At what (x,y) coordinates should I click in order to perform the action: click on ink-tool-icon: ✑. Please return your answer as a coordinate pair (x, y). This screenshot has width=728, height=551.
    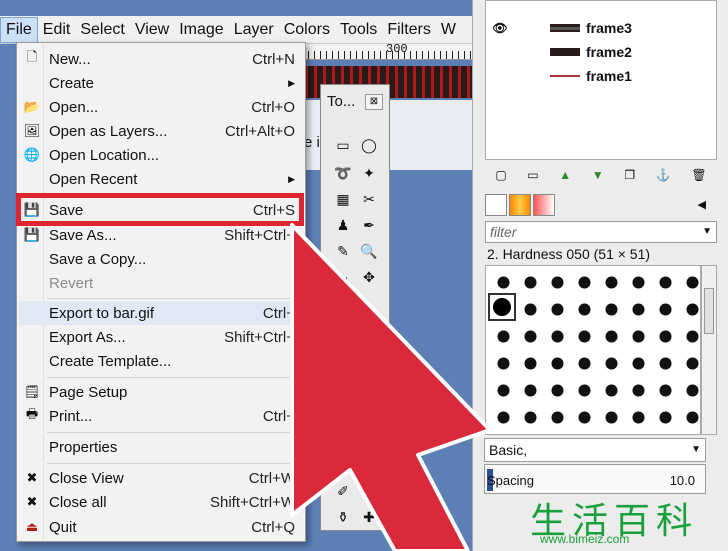
    Looking at the image, I should click on (369, 491).